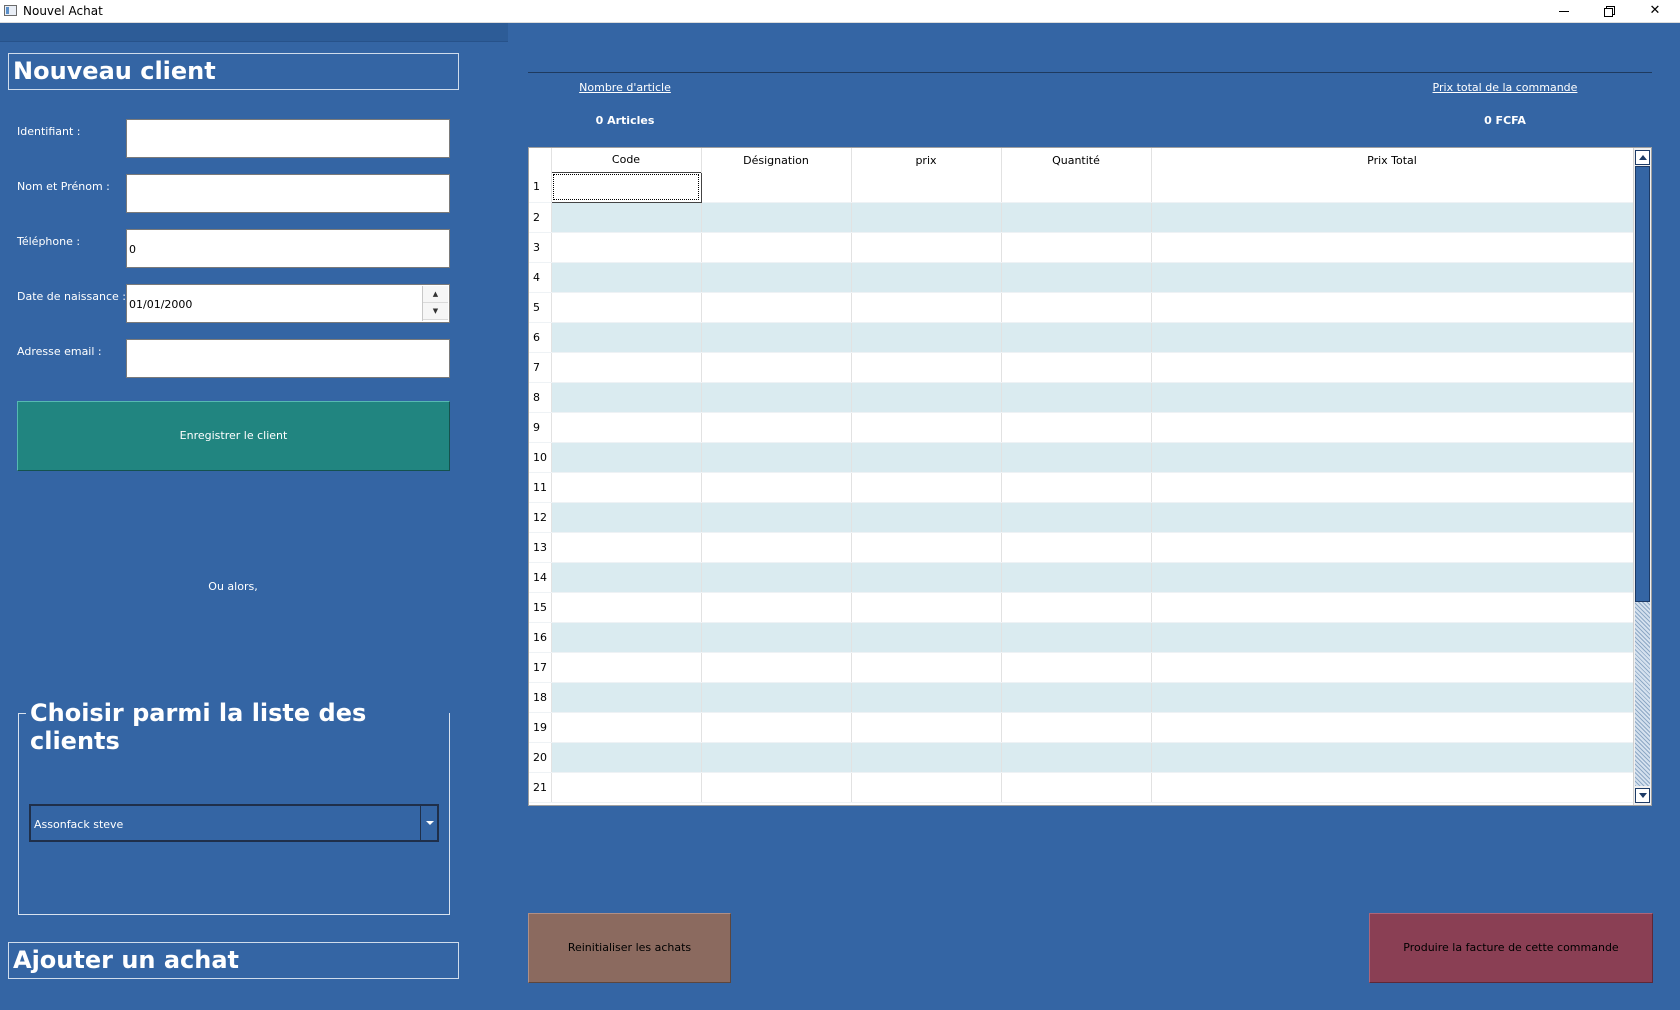  Describe the element at coordinates (1564, 11) in the screenshot. I see `minimize-button` at that location.